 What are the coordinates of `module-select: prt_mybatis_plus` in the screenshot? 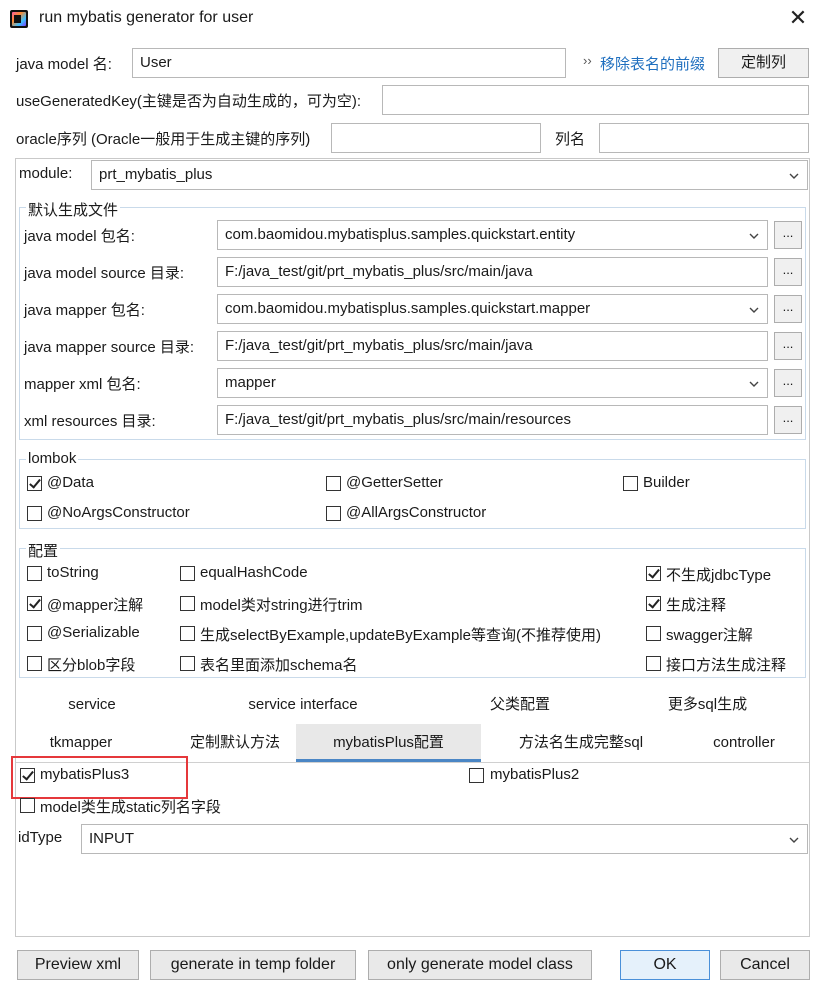 It's located at (449, 175).